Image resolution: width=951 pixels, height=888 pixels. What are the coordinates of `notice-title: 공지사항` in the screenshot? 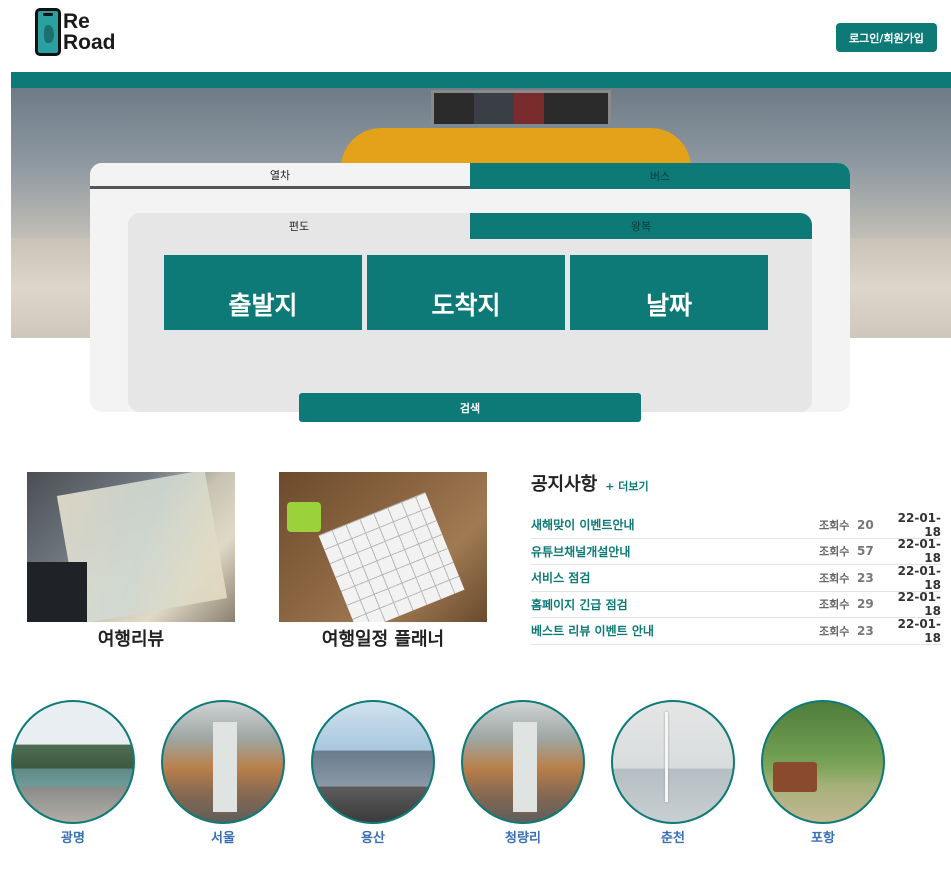 It's located at (564, 484).